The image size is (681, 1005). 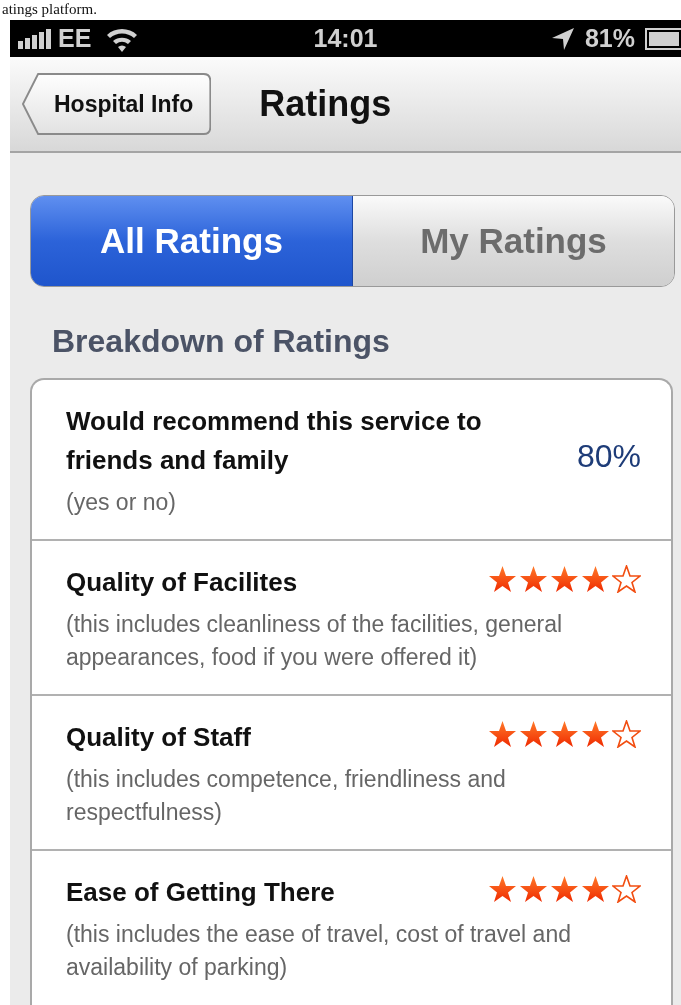 What do you see at coordinates (159, 737) in the screenshot?
I see `rating-title: Quality of Staff` at bounding box center [159, 737].